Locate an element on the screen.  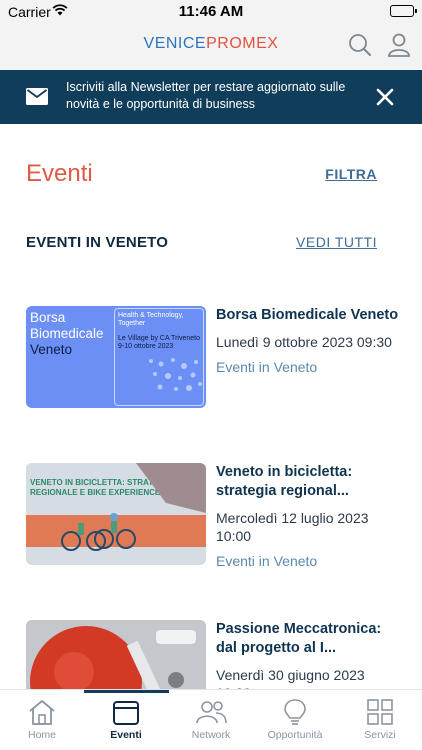
app-header: VENICEPROMEX is located at coordinates (211, 47).